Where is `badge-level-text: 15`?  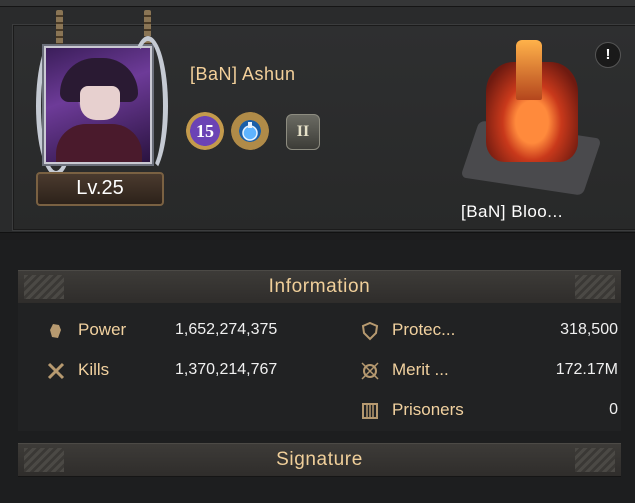 badge-level-text: 15 is located at coordinates (205, 130).